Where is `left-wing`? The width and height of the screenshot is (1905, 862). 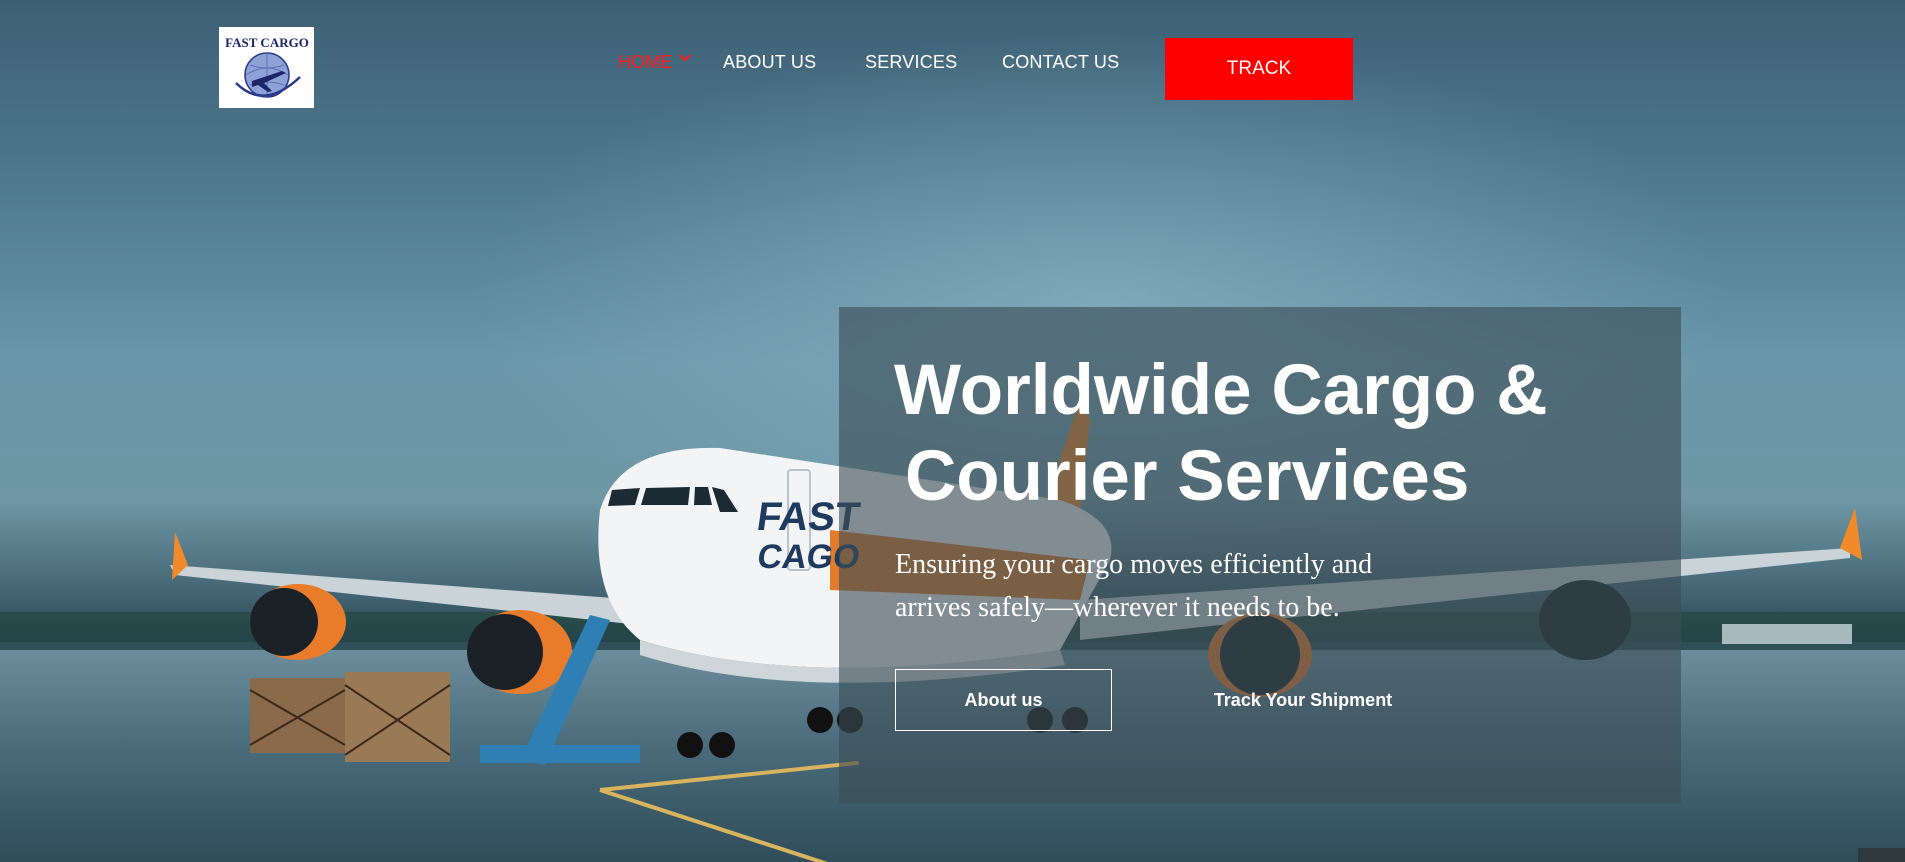 left-wing is located at coordinates (405, 595).